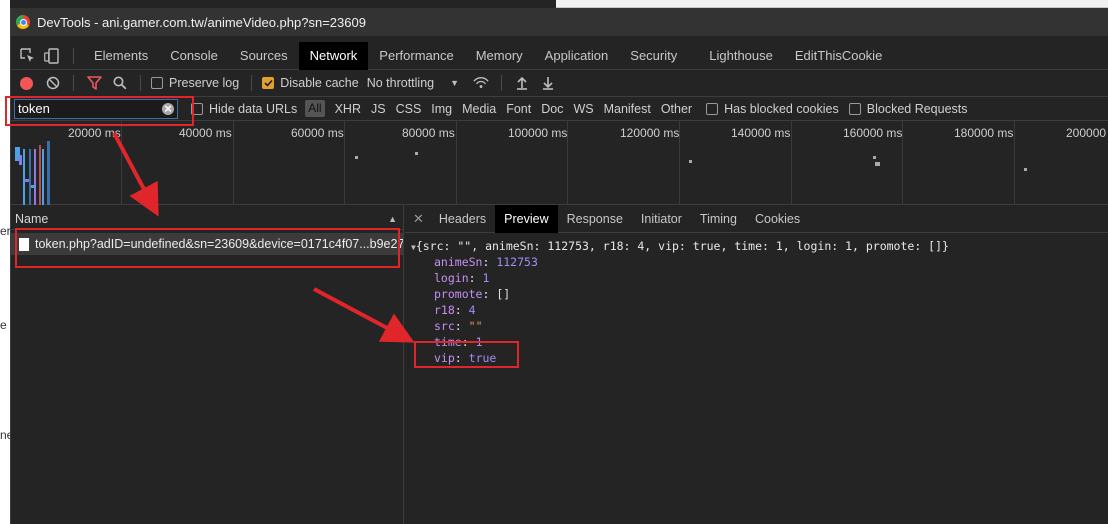  I want to click on json-property: src: "", so click(458, 326).